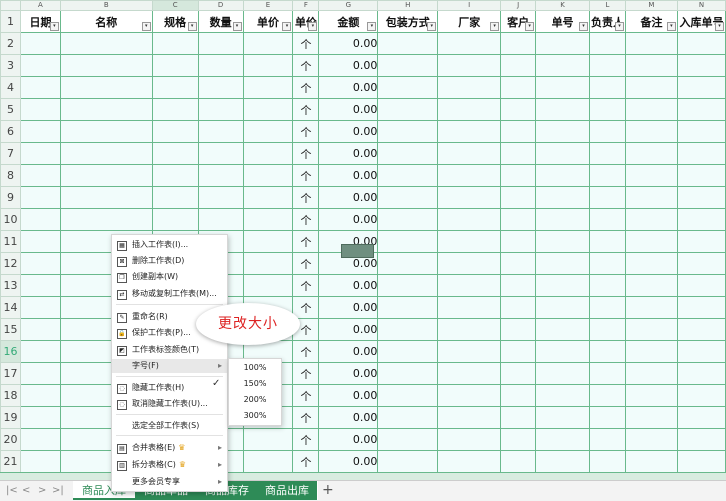 This screenshot has width=726, height=501. Describe the element at coordinates (10, 131) in the screenshot. I see `row-number: 6` at that location.